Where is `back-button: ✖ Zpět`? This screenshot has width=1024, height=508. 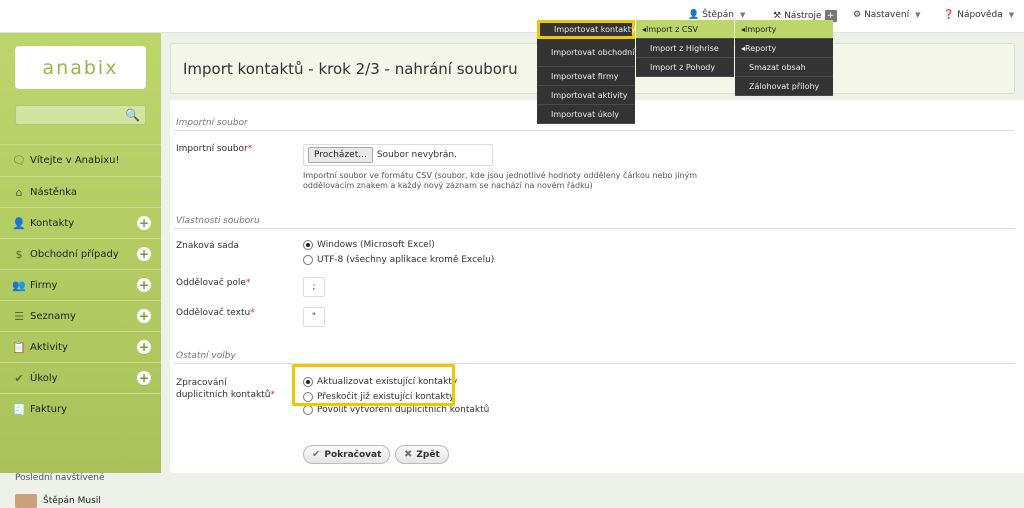
back-button: ✖ Zpět is located at coordinates (422, 454).